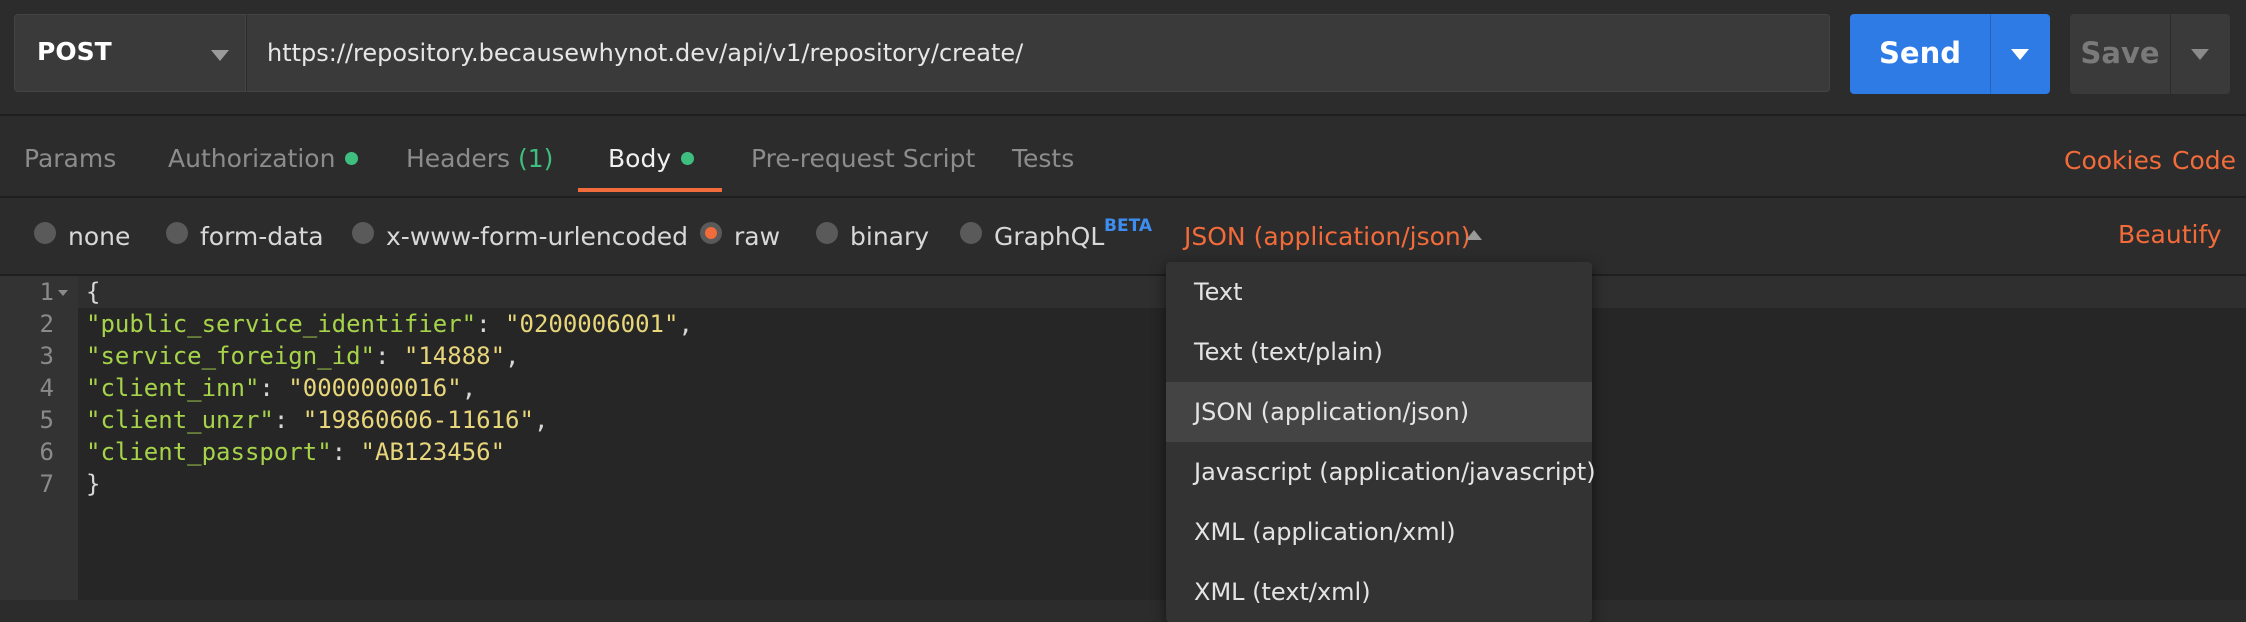  I want to click on option-none-label: none, so click(99, 236).